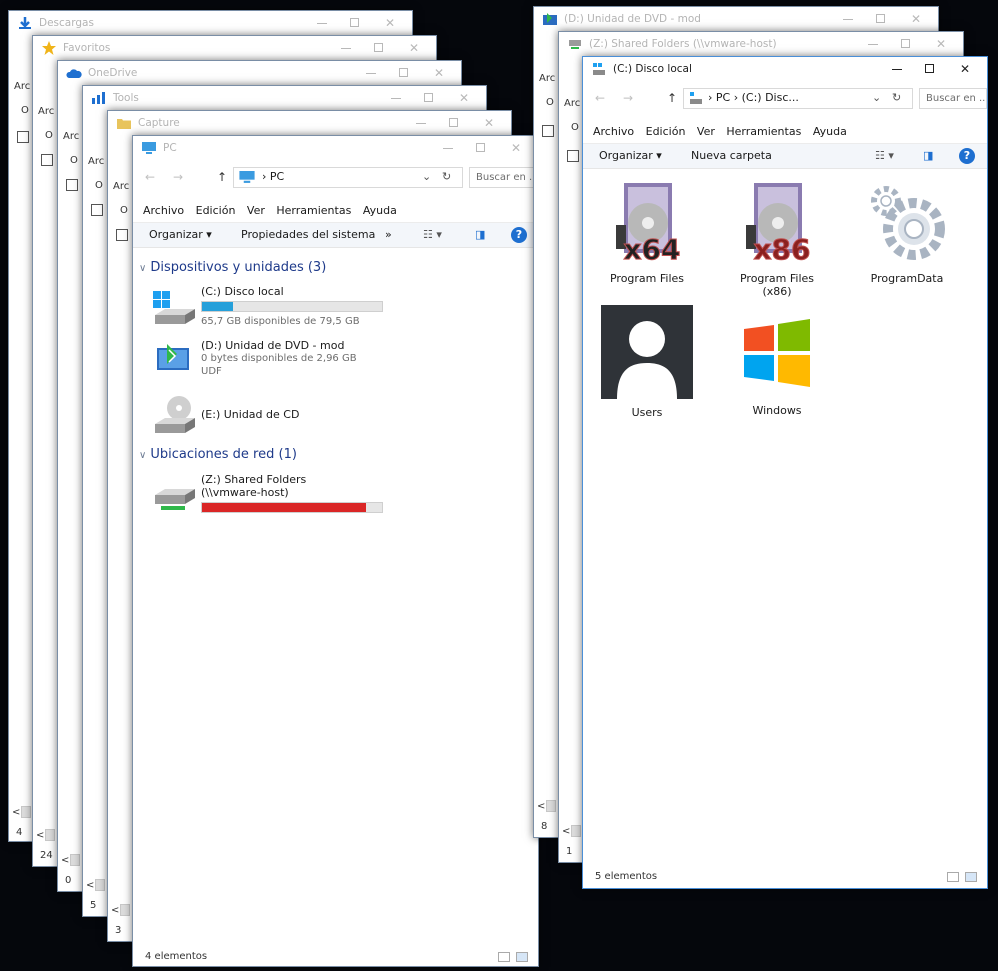  I want to click on titlebar: (Z:) Shared Folders (\\vmware-host) ✕, so click(761, 45).